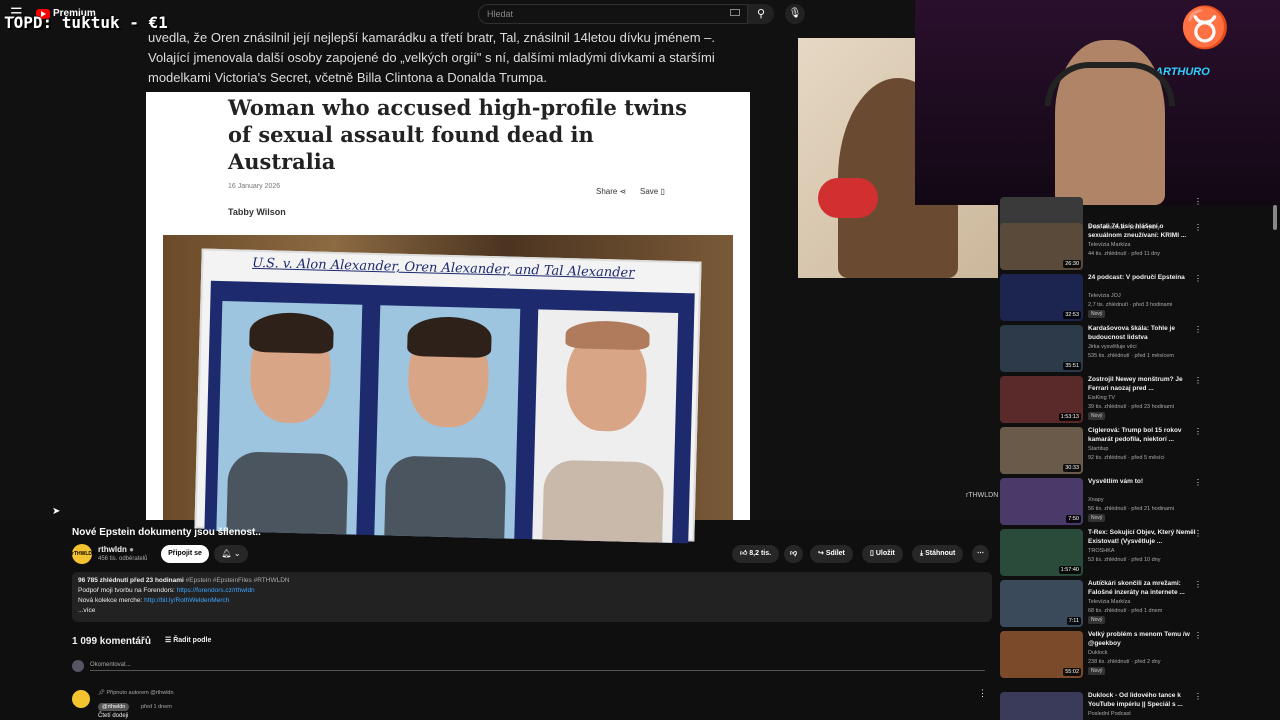 The image size is (1280, 720). What do you see at coordinates (611, 191) in the screenshot?
I see `article-share: Share ⋖` at bounding box center [611, 191].